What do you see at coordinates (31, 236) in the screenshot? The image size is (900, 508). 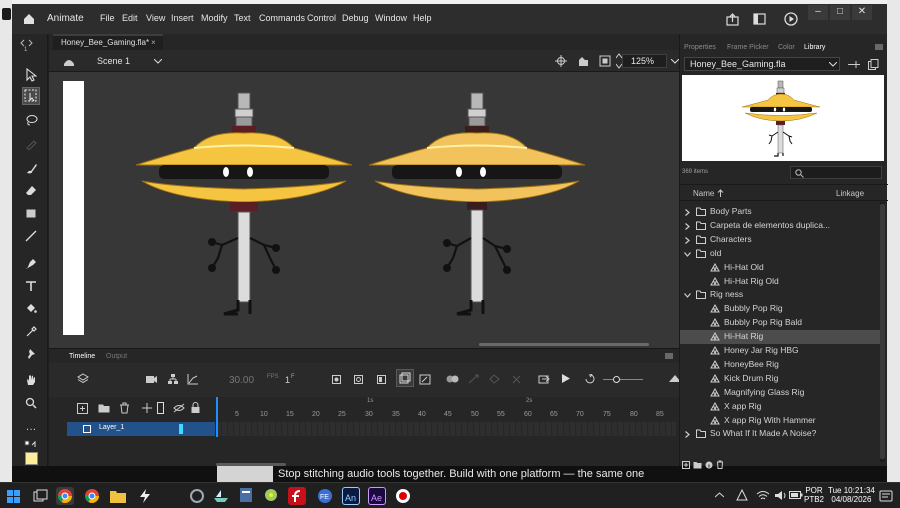 I see `line-tool-icon` at bounding box center [31, 236].